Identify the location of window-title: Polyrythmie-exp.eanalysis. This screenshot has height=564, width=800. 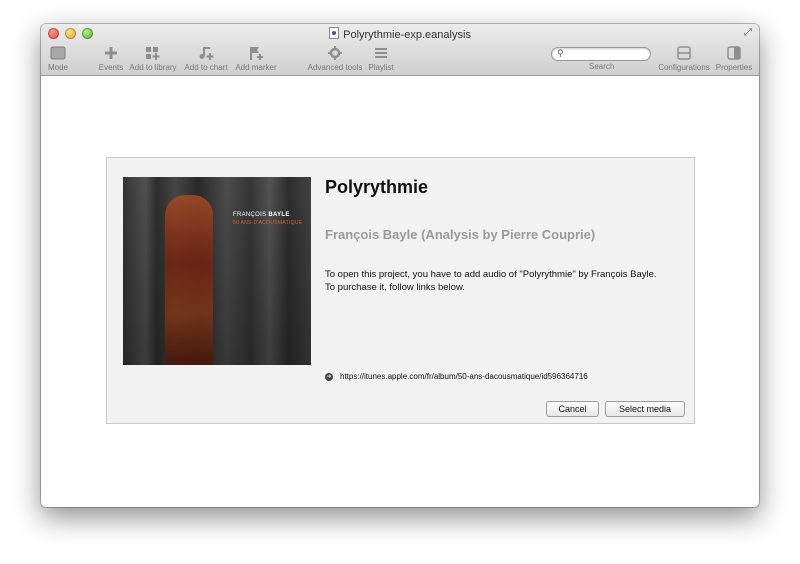
(400, 34).